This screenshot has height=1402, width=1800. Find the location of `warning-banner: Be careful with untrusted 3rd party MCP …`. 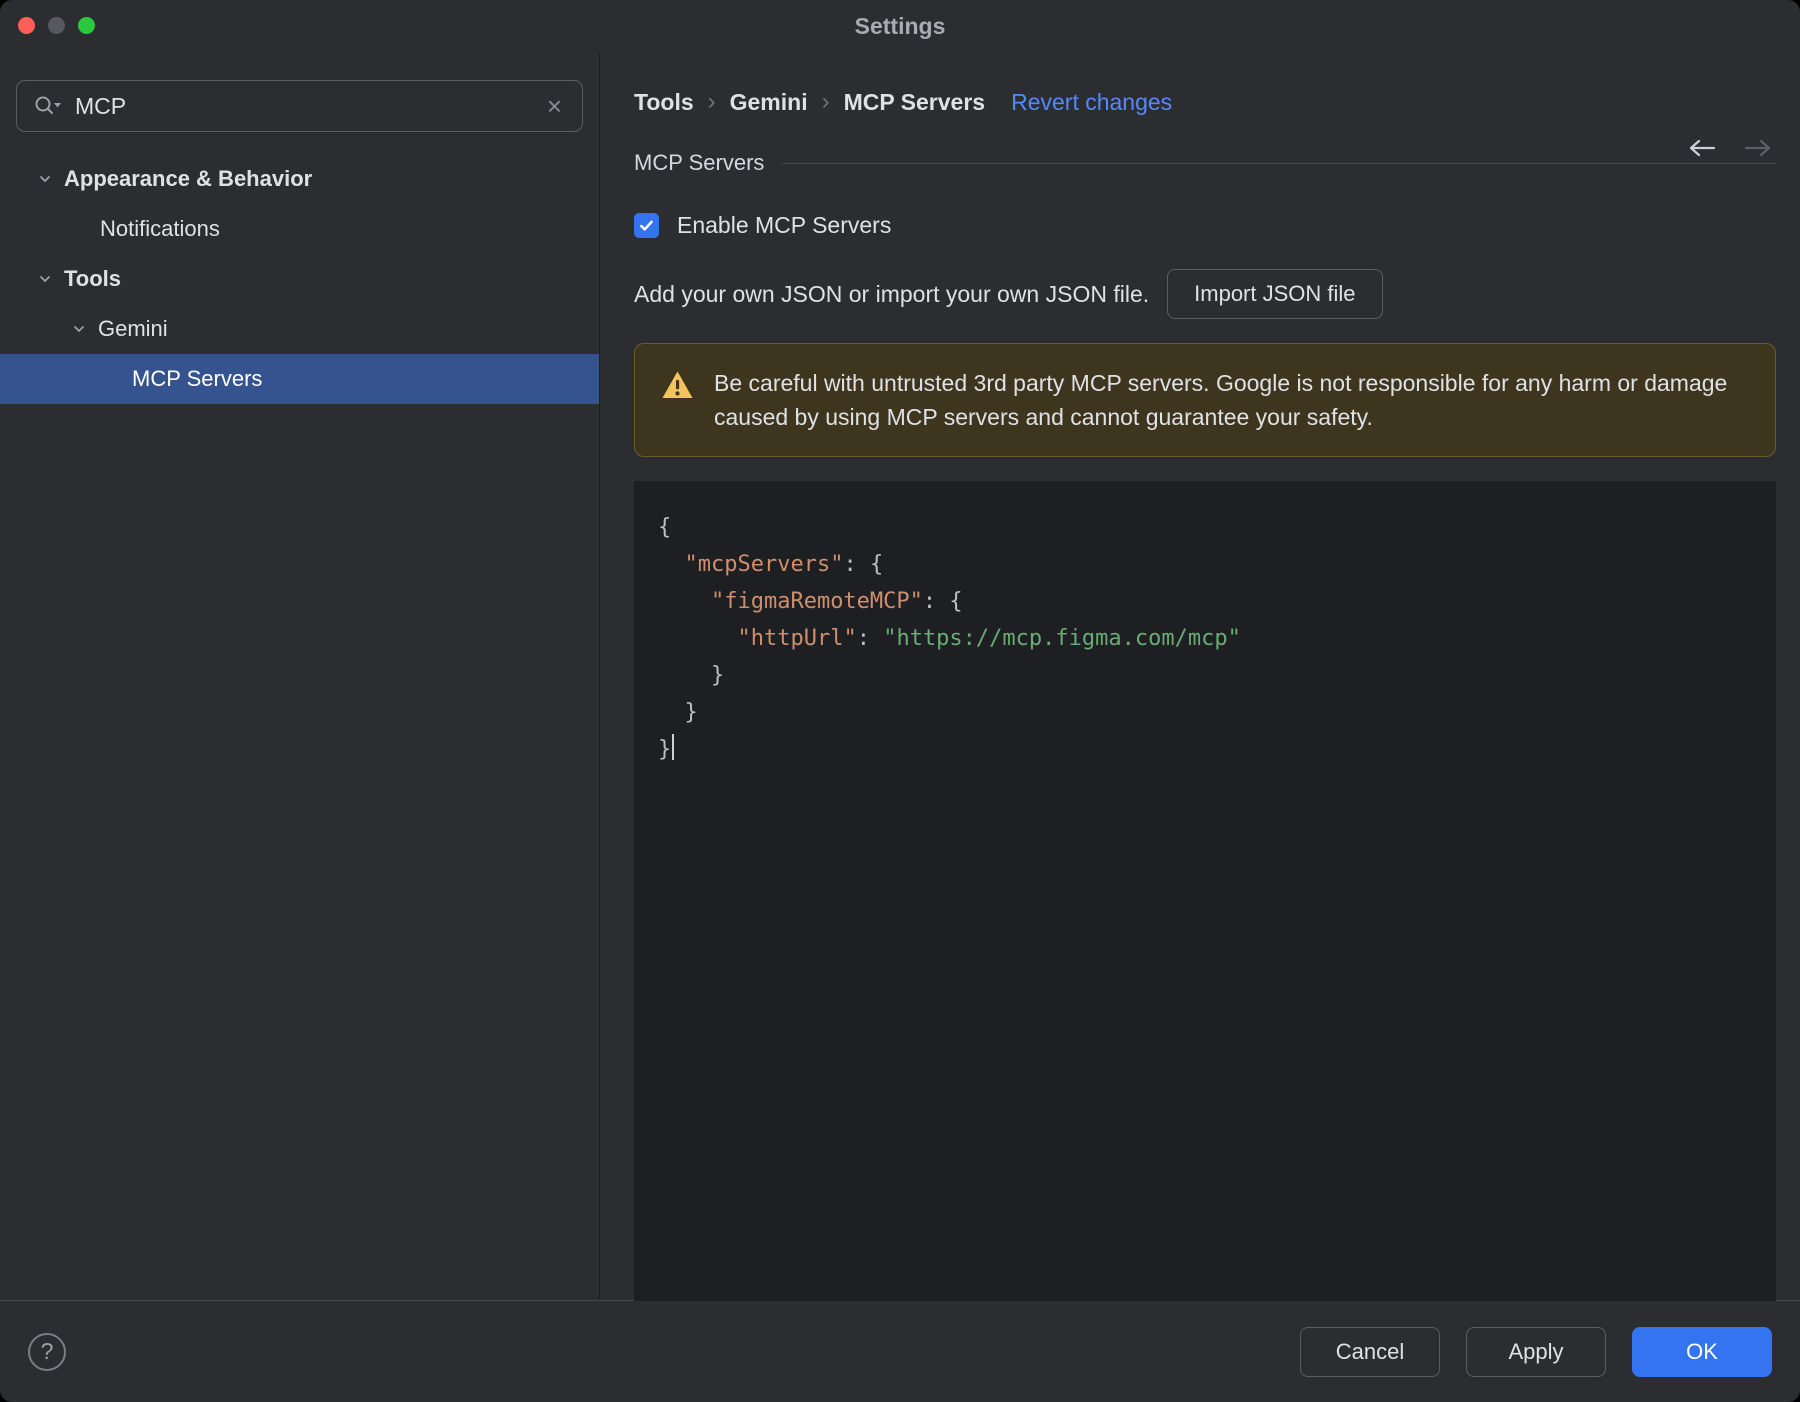

warning-banner: Be careful with untrusted 3rd party MCP … is located at coordinates (1205, 400).